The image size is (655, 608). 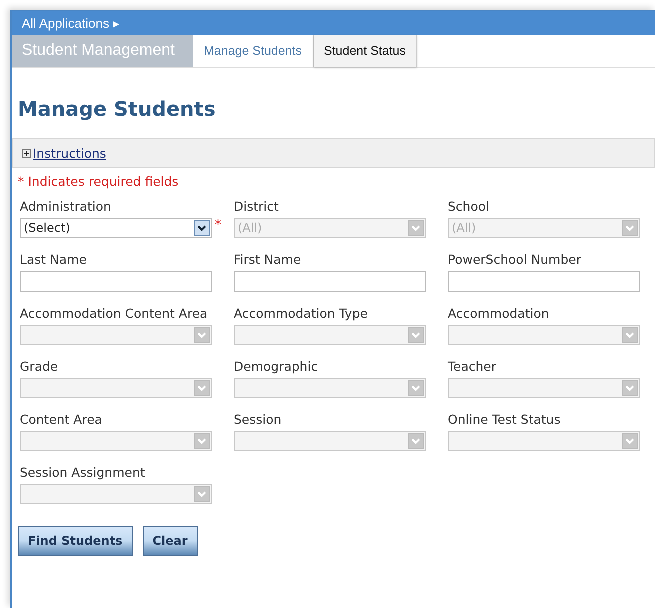 I want to click on action-button: Clear, so click(x=170, y=541).